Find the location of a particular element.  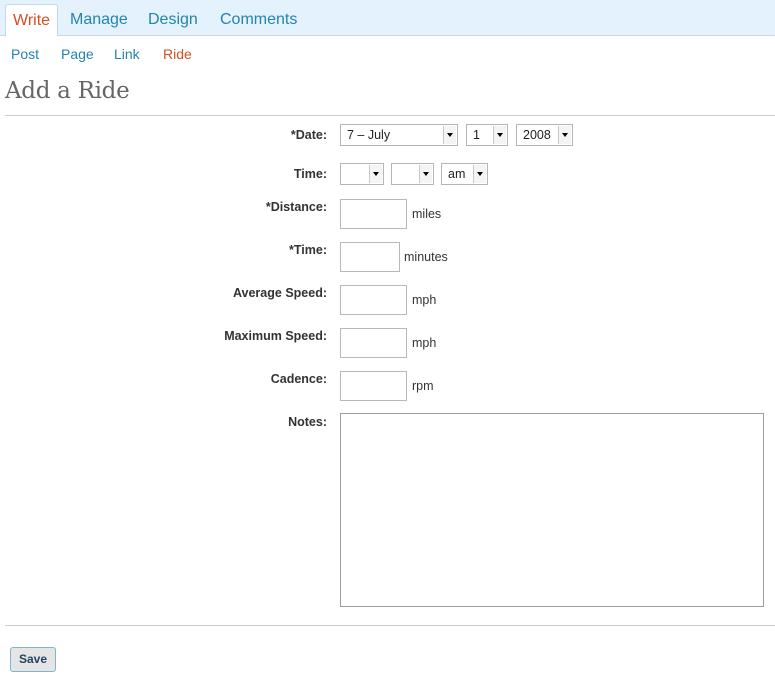

distance-input is located at coordinates (373, 214).